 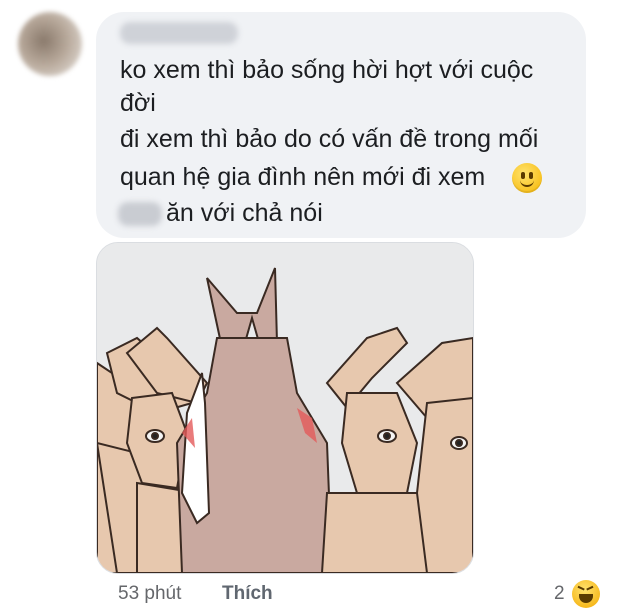 I want to click on author-name-redacted, so click(x=179, y=33).